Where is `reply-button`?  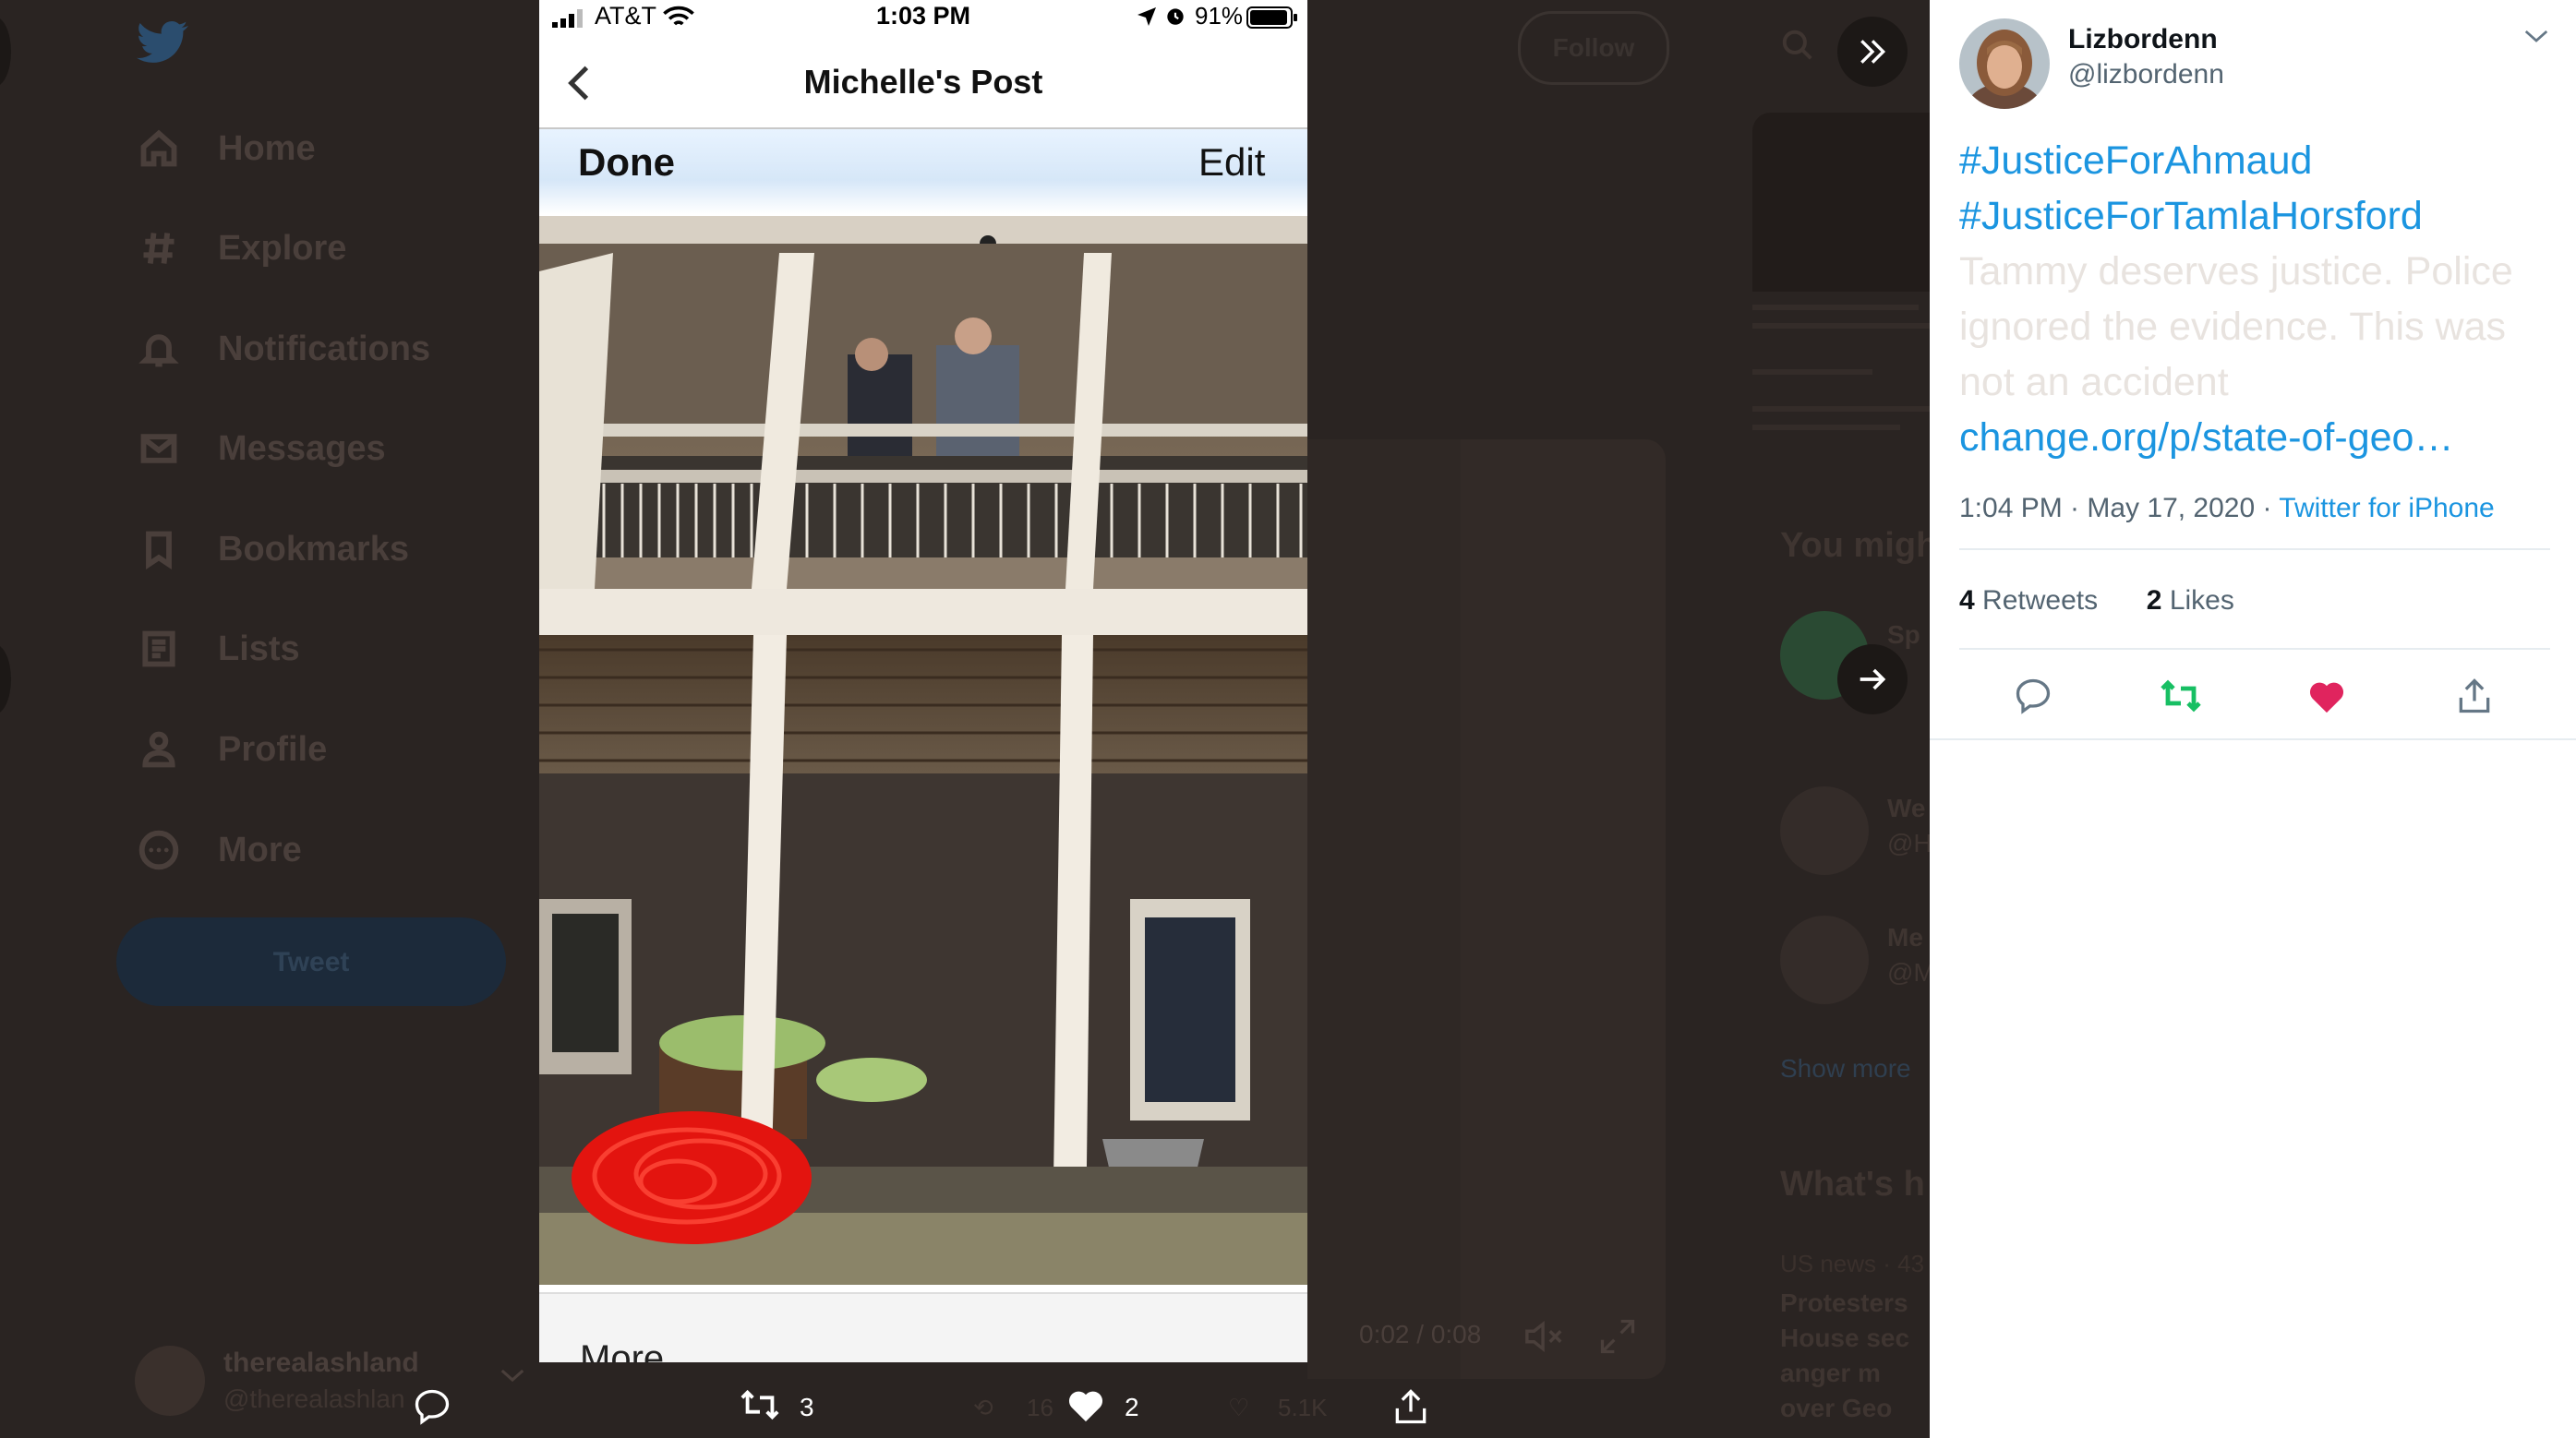 reply-button is located at coordinates (2033, 696).